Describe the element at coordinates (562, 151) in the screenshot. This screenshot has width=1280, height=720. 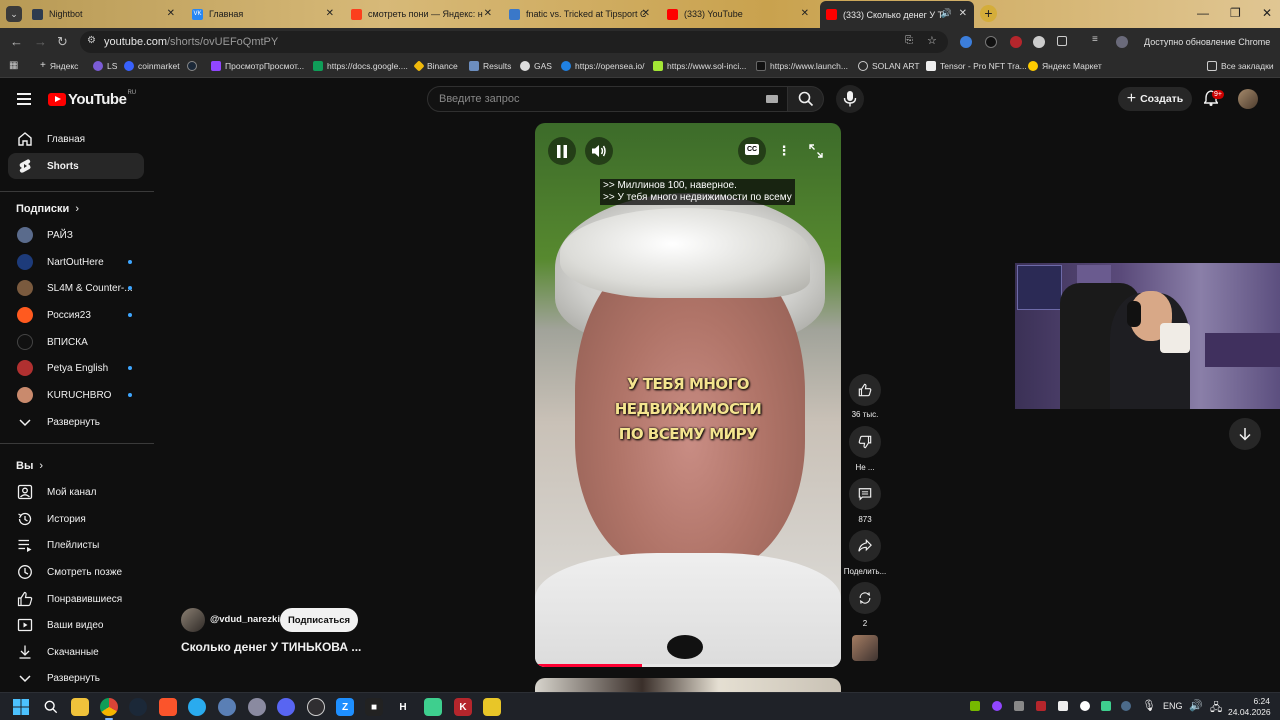
I see `pause-button` at that location.